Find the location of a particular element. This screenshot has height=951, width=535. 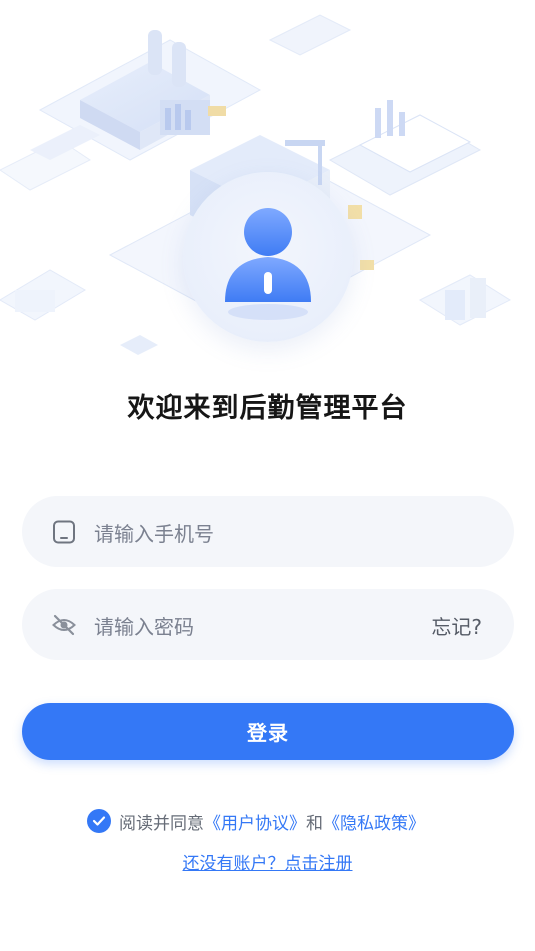

agreement-row: 阅读并同意 《用户协议》 和 《隐私政策》 is located at coordinates (256, 821).